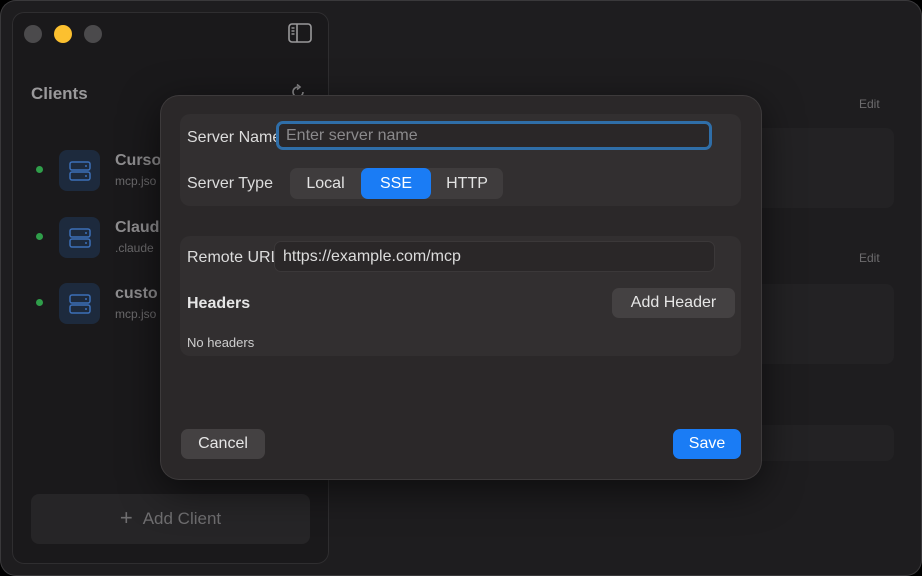 Image resolution: width=922 pixels, height=576 pixels. Describe the element at coordinates (673, 303) in the screenshot. I see `add-header-button: Add Header` at that location.